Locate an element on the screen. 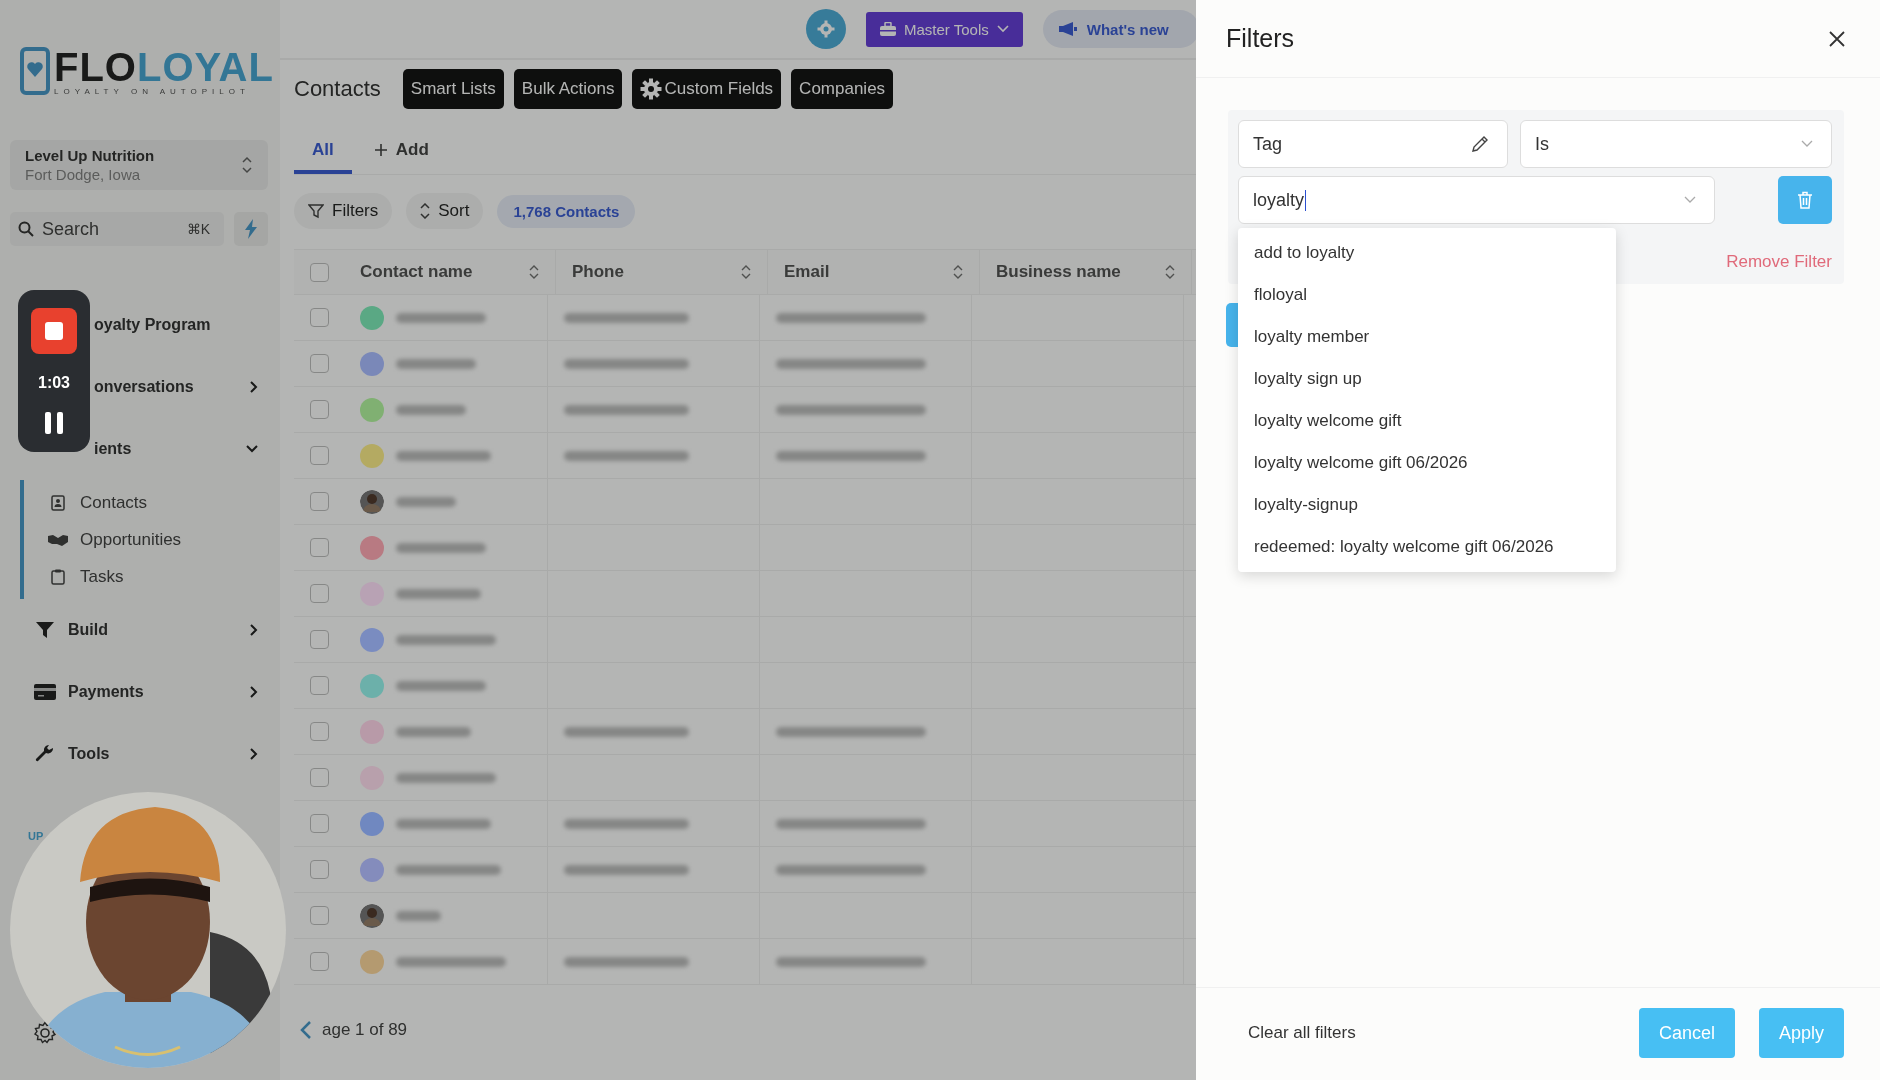 The width and height of the screenshot is (1880, 1080). plus-icon is located at coordinates (380, 150).